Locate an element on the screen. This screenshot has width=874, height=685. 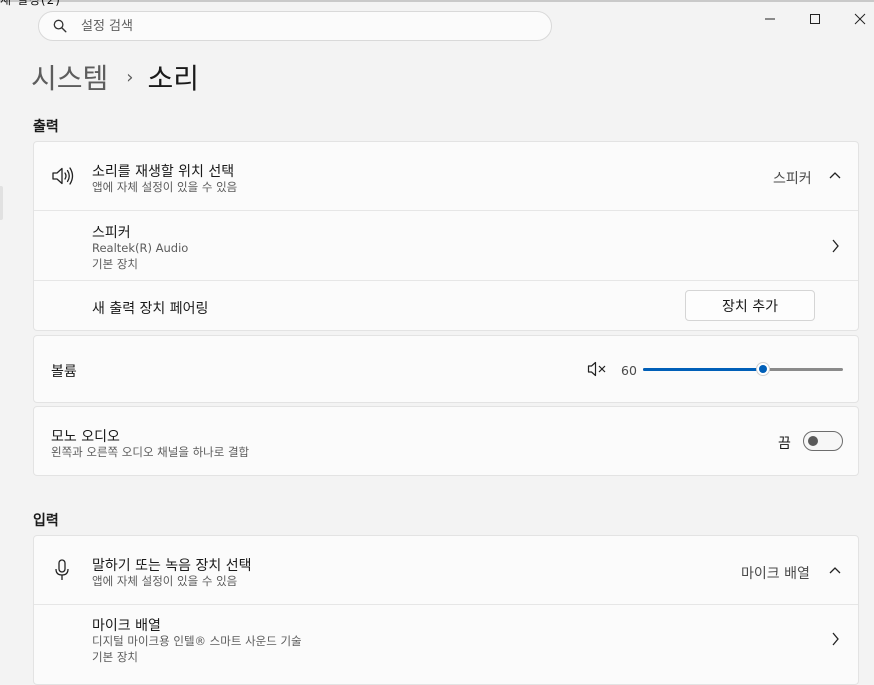
search-input is located at coordinates (291, 26).